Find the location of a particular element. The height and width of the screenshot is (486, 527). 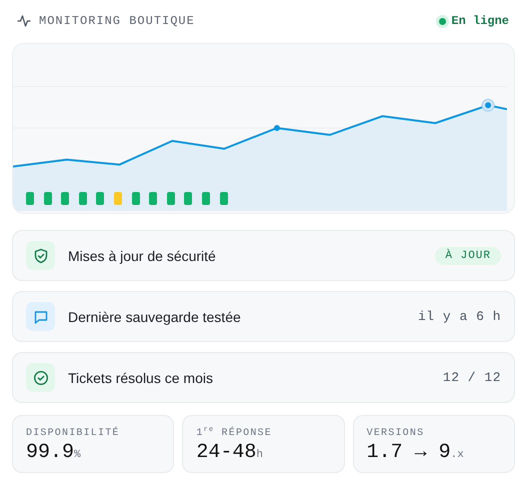

stat-value: 1.7 → 9.x is located at coordinates (415, 452).